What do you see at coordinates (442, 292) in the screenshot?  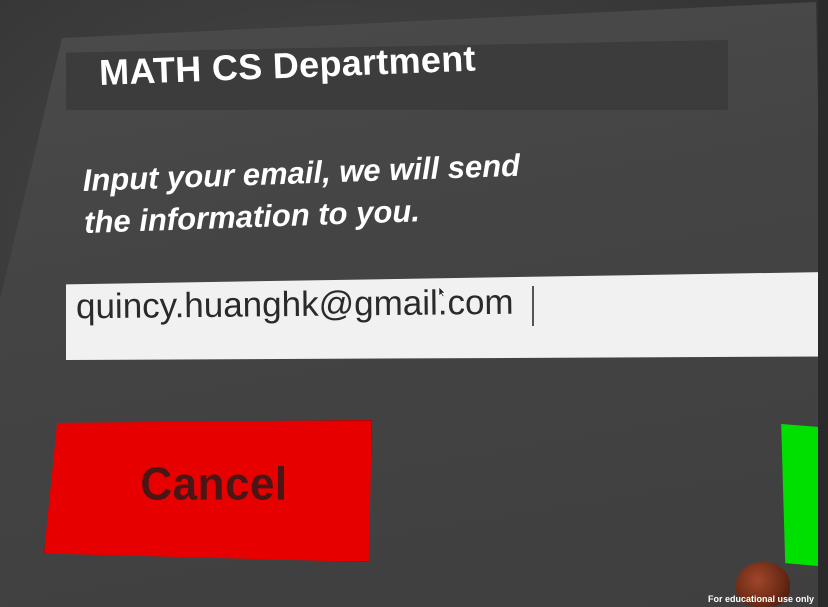 I see `mouse-cursor-icon` at bounding box center [442, 292].